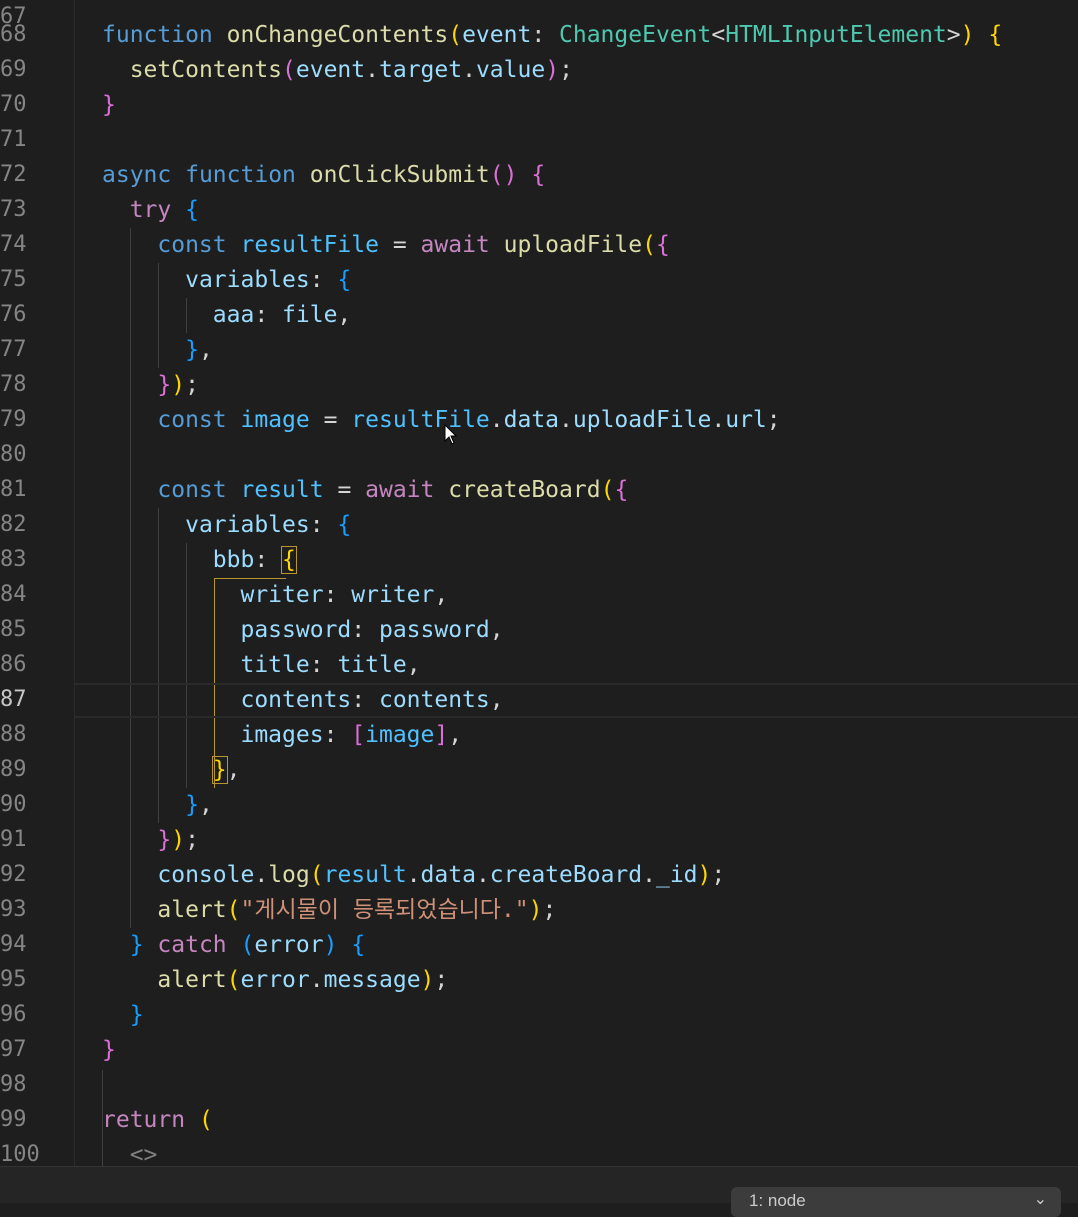 This screenshot has width=1078, height=1217. I want to click on code-text: images: [image],, so click(351, 735).